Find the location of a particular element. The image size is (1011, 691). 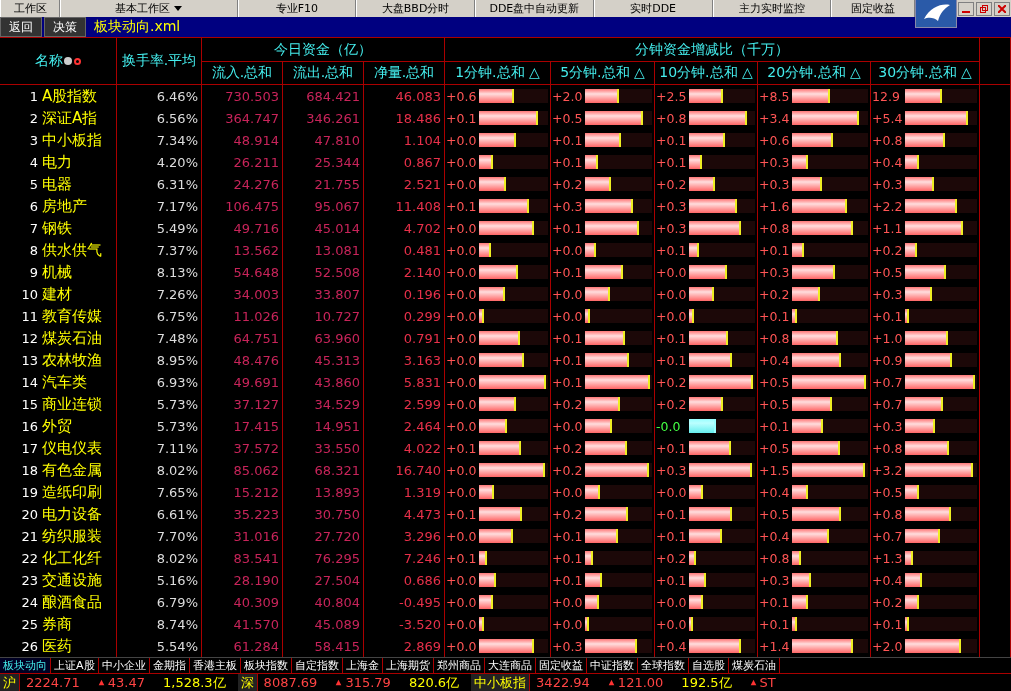

toolbar-button: 返回 is located at coordinates (21, 27).